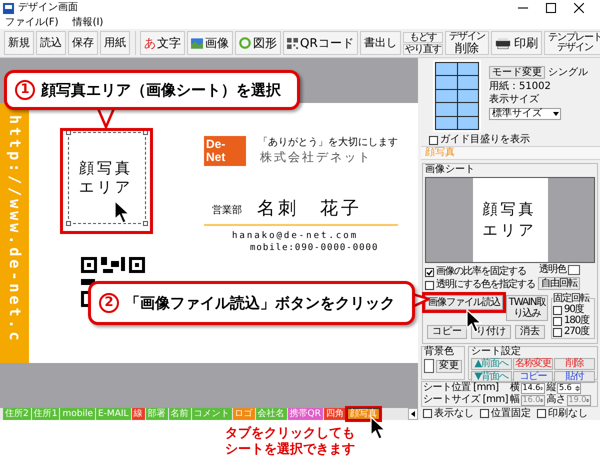 This screenshot has height=464, width=600. Describe the element at coordinates (532, 388) in the screenshot. I see `number-field: 14.6` at that location.